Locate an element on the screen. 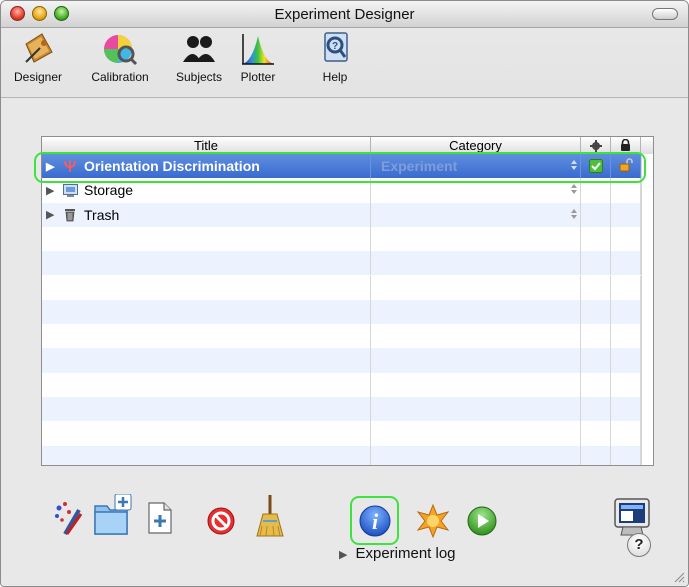  window-title: Experiment Designer is located at coordinates (344, 14).